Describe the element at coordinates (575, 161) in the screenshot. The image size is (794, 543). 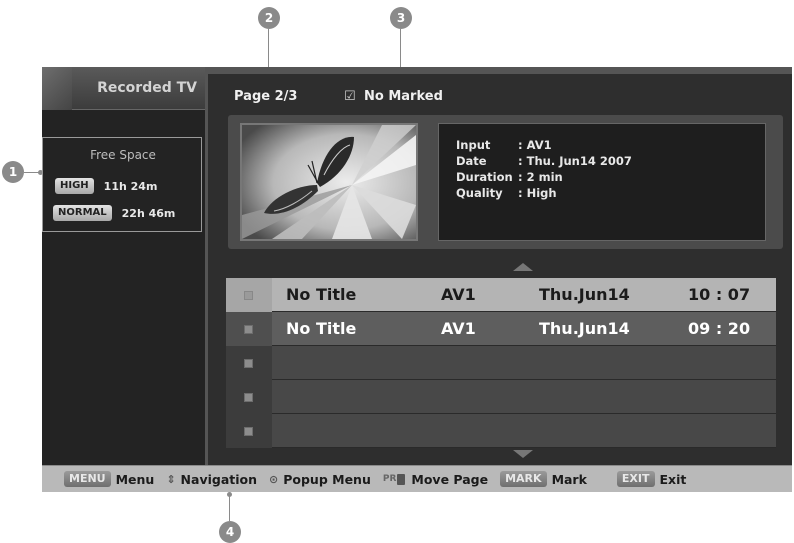
I see `info-date-value: : Thu. Jun14 2007` at that location.